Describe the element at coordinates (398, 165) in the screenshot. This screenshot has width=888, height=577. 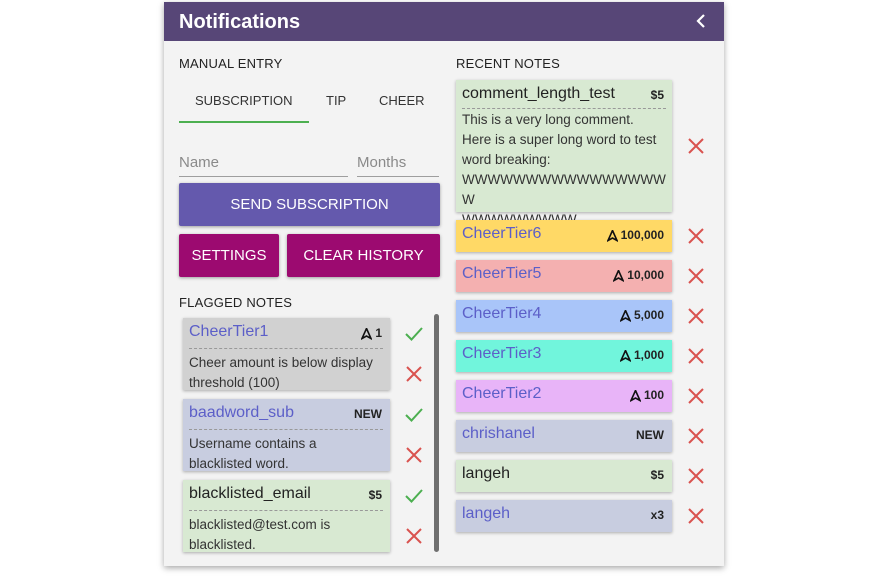
I see `months-input: Months` at that location.